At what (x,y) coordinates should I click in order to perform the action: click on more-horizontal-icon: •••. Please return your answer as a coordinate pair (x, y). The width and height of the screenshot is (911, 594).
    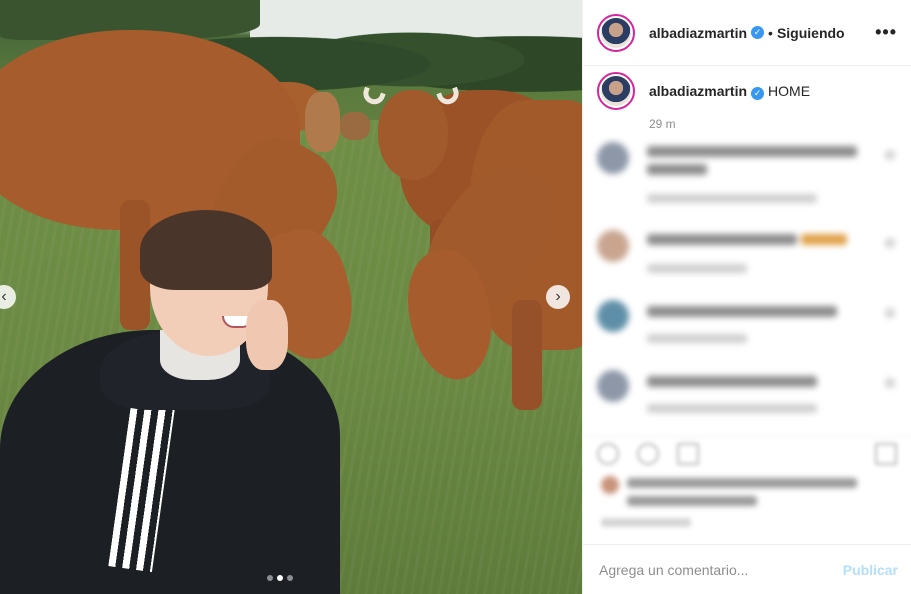
    Looking at the image, I should click on (886, 32).